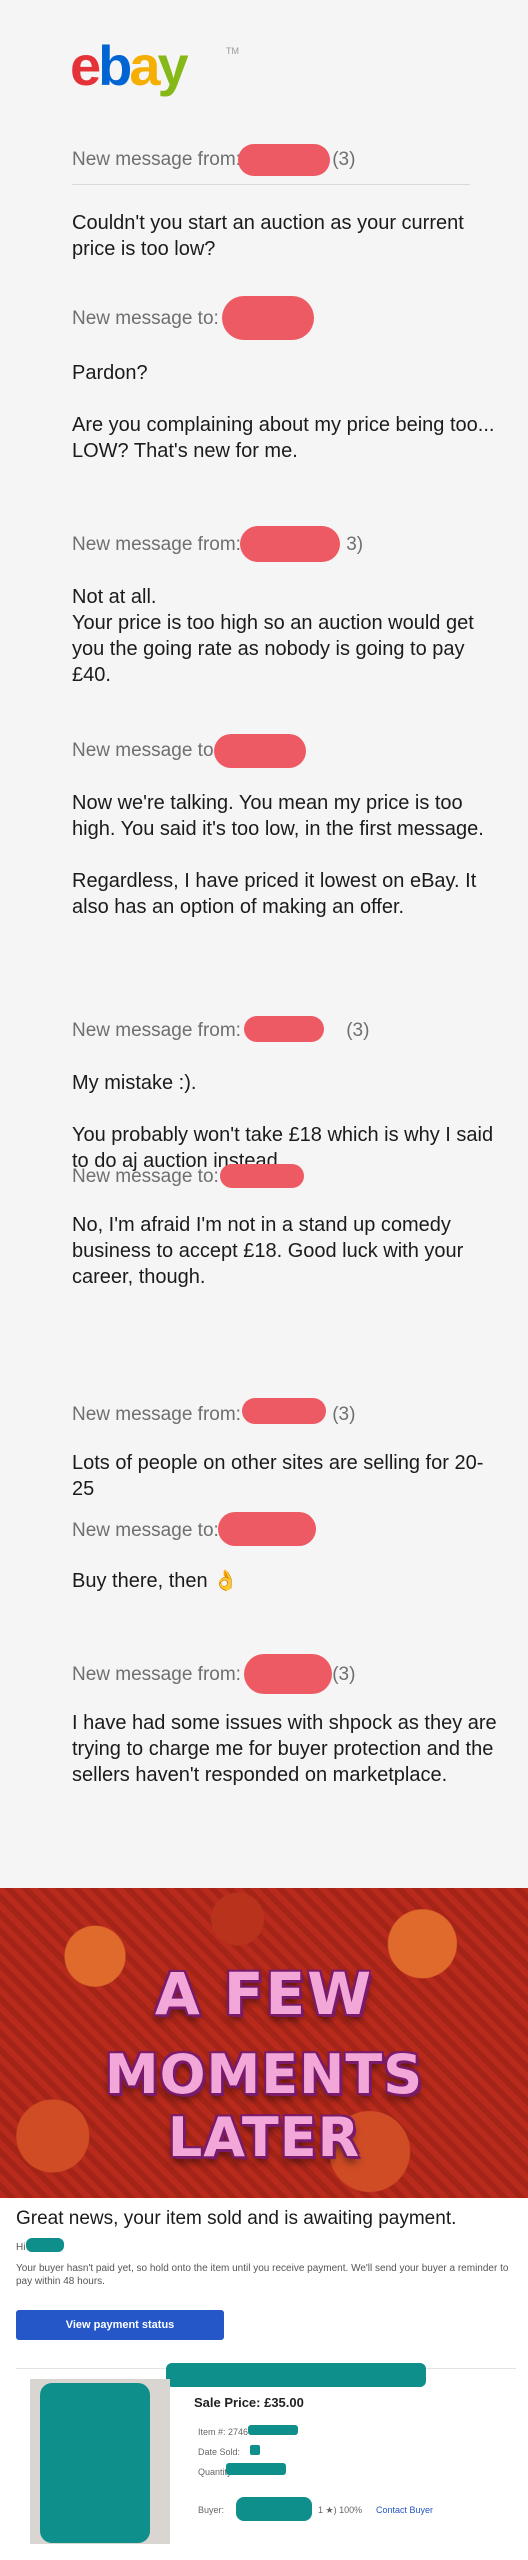 The image size is (528, 2560). What do you see at coordinates (255, 2450) in the screenshot?
I see `redacted-date` at bounding box center [255, 2450].